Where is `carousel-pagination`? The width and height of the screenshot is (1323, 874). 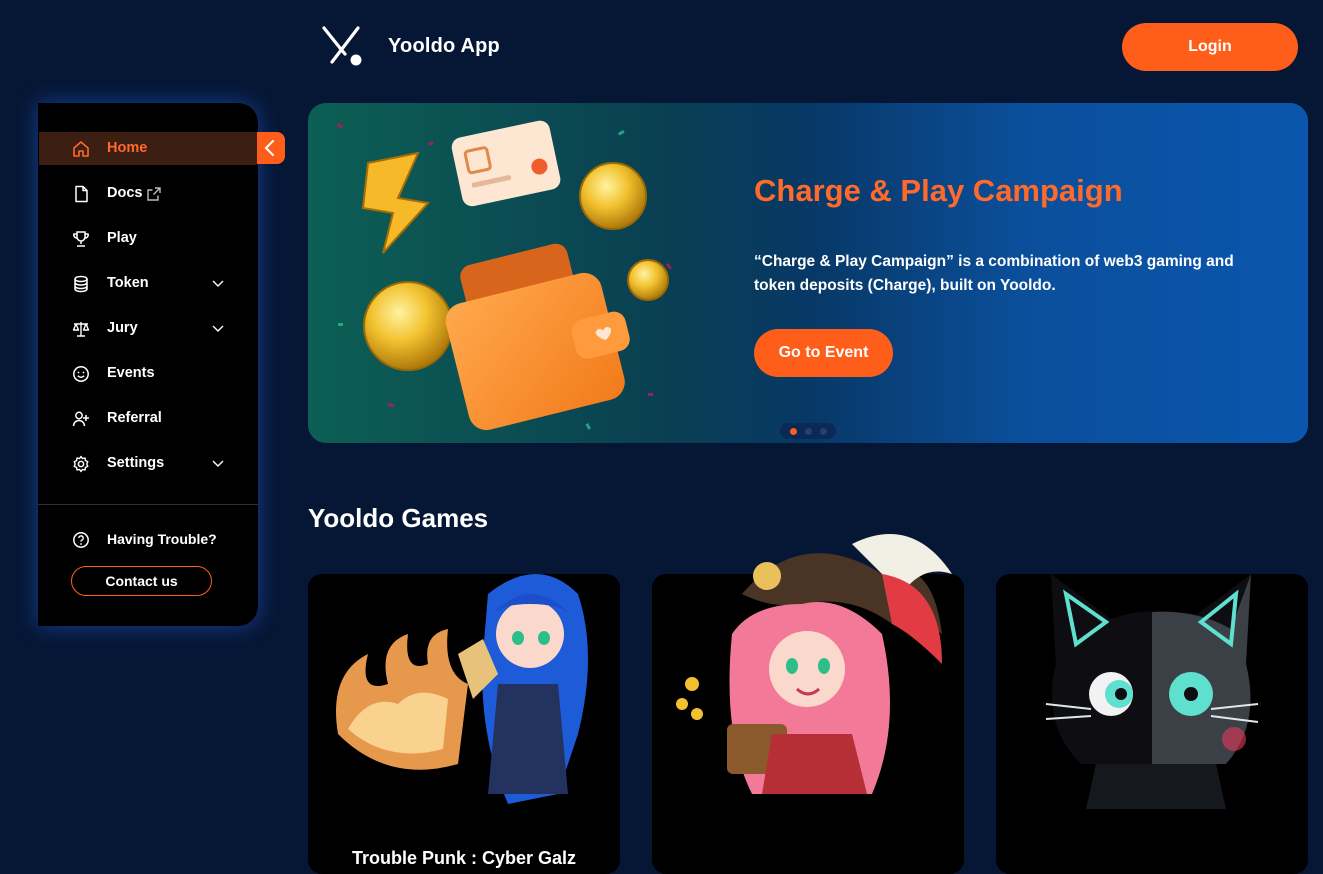
carousel-pagination is located at coordinates (808, 431).